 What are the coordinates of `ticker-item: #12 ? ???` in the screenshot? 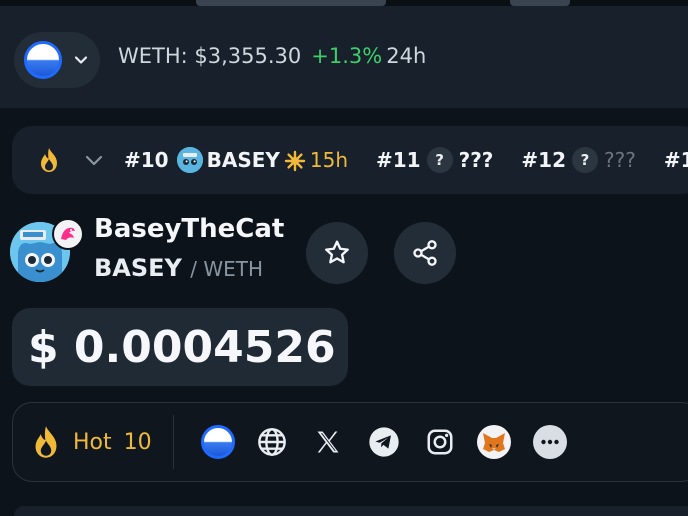 It's located at (578, 160).